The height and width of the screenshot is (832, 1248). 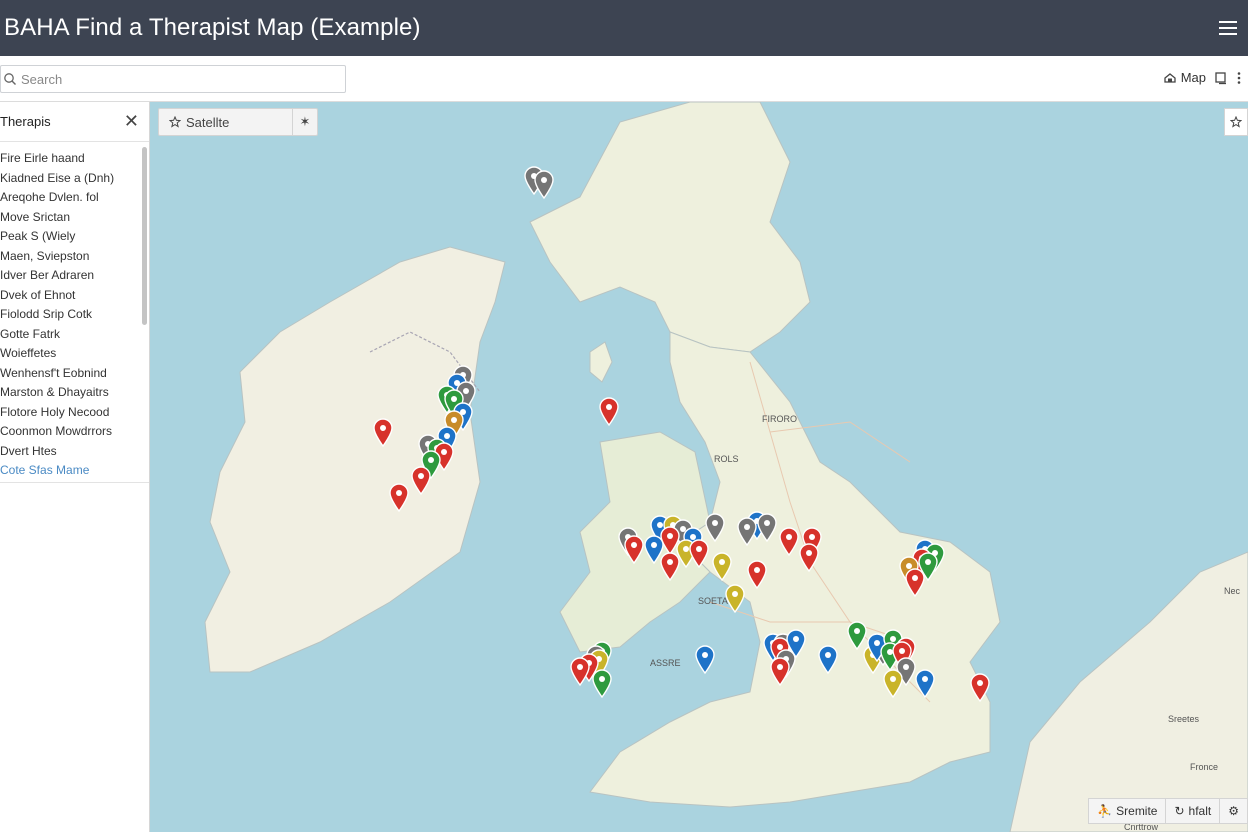 I want to click on continent-landmass, so click(x=1128, y=691).